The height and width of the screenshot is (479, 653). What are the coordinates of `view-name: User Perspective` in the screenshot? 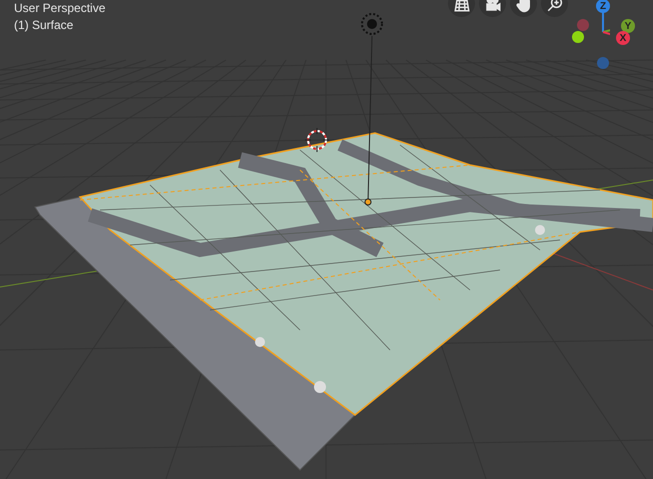 It's located at (60, 8).